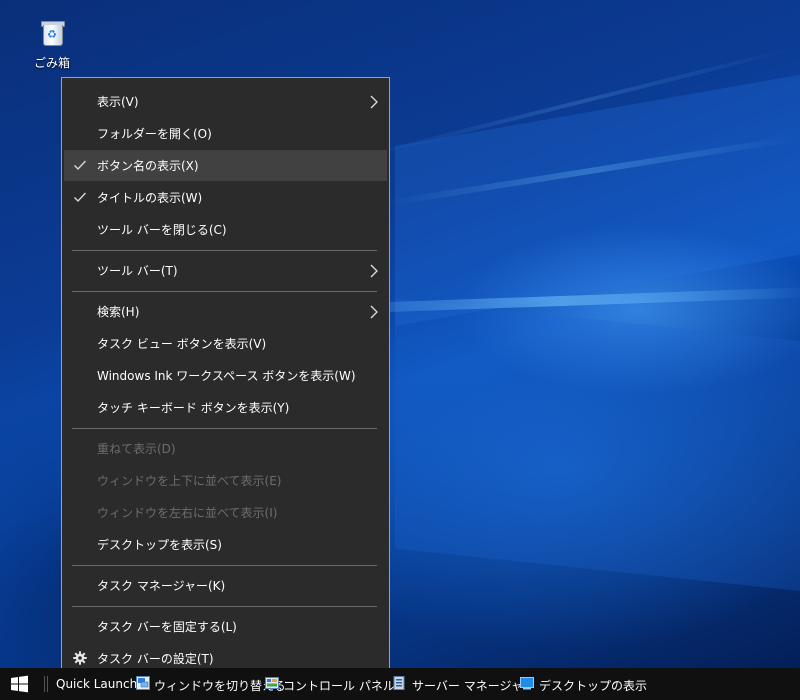 The width and height of the screenshot is (800, 700). I want to click on menu-item-label: タスク ビュー ボタンを表示(V), so click(182, 344).